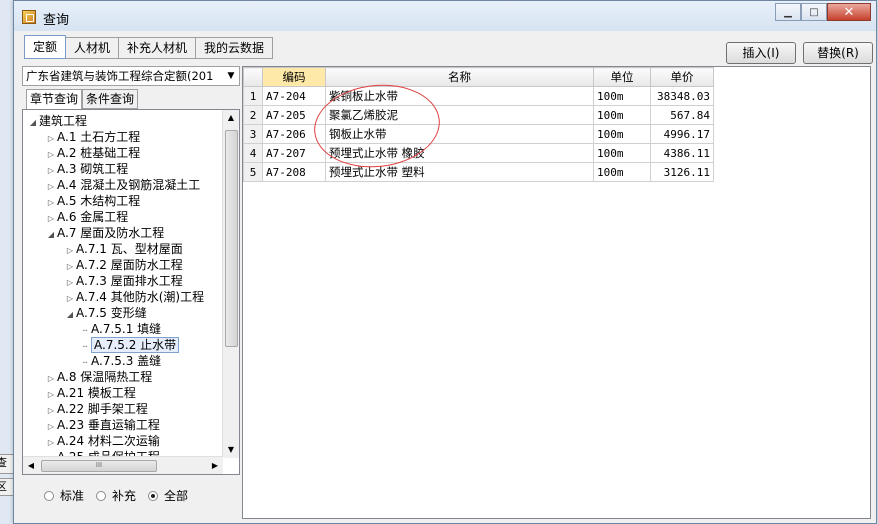 The image size is (878, 524). What do you see at coordinates (459, 153) in the screenshot?
I see `name-cell: 预埋式止水带 橡胶` at bounding box center [459, 153].